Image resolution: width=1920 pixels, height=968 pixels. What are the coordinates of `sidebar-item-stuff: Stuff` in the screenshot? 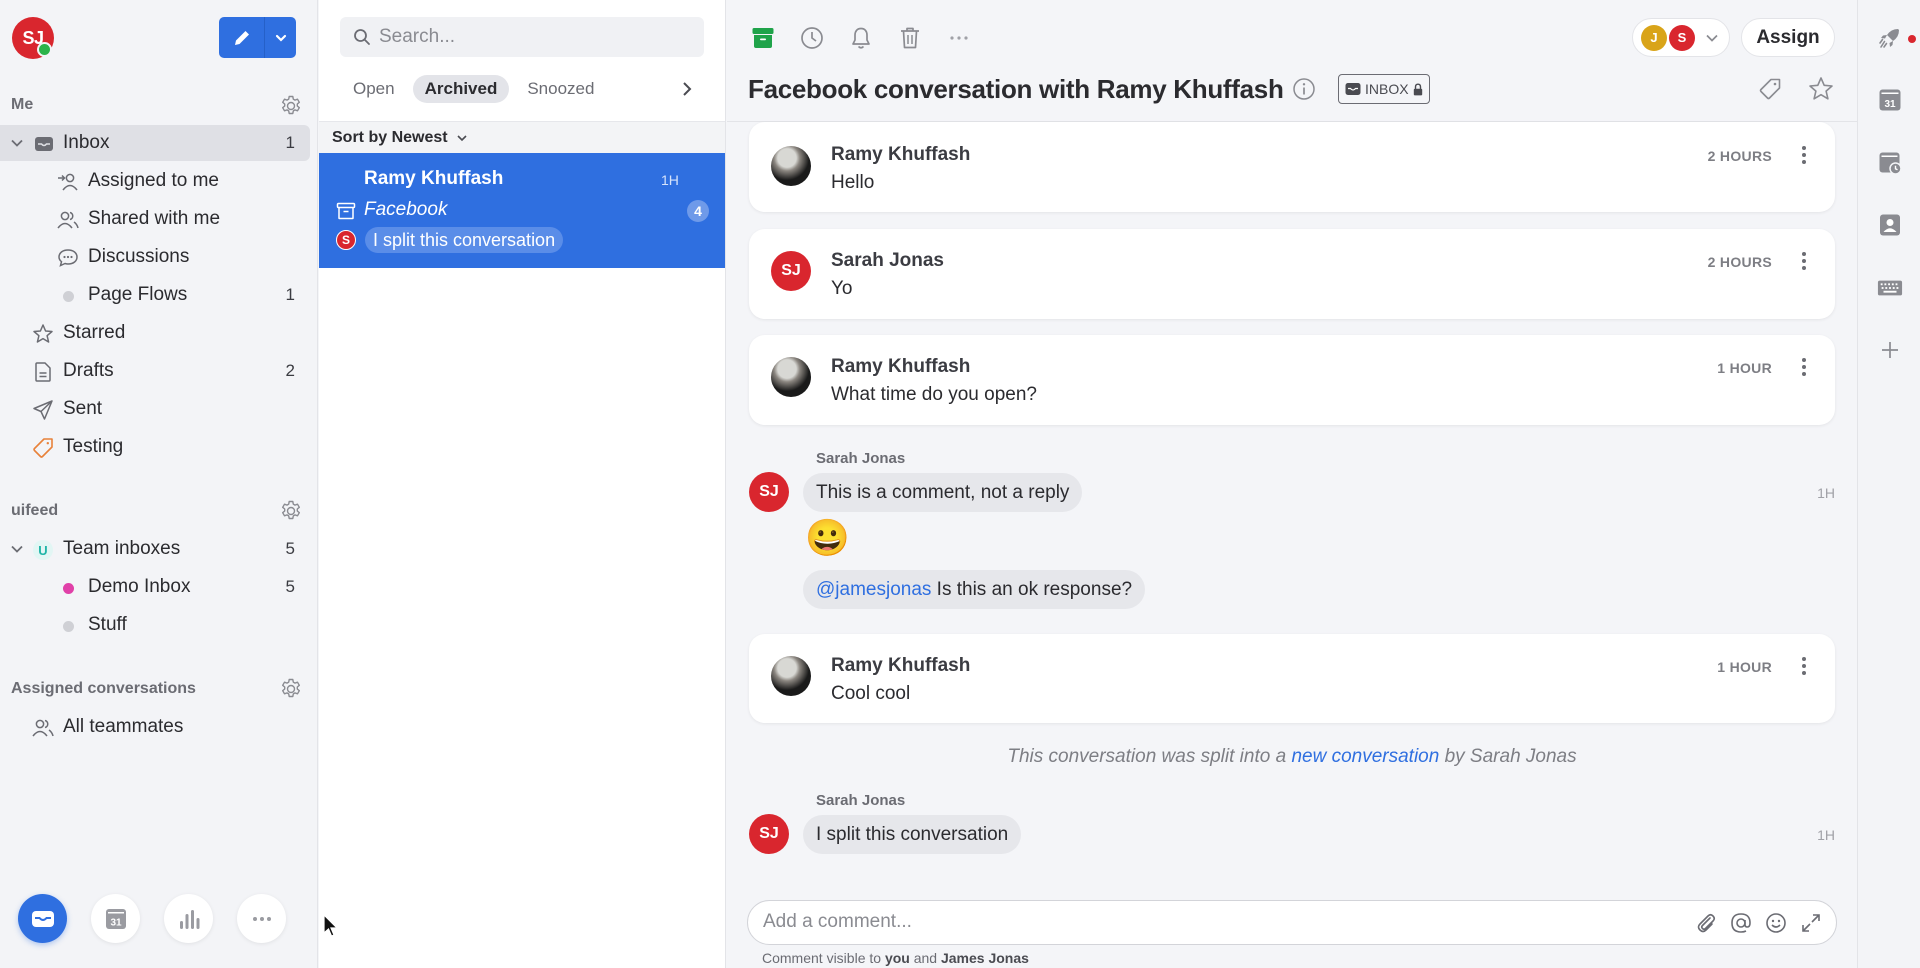 It's located at (155, 625).